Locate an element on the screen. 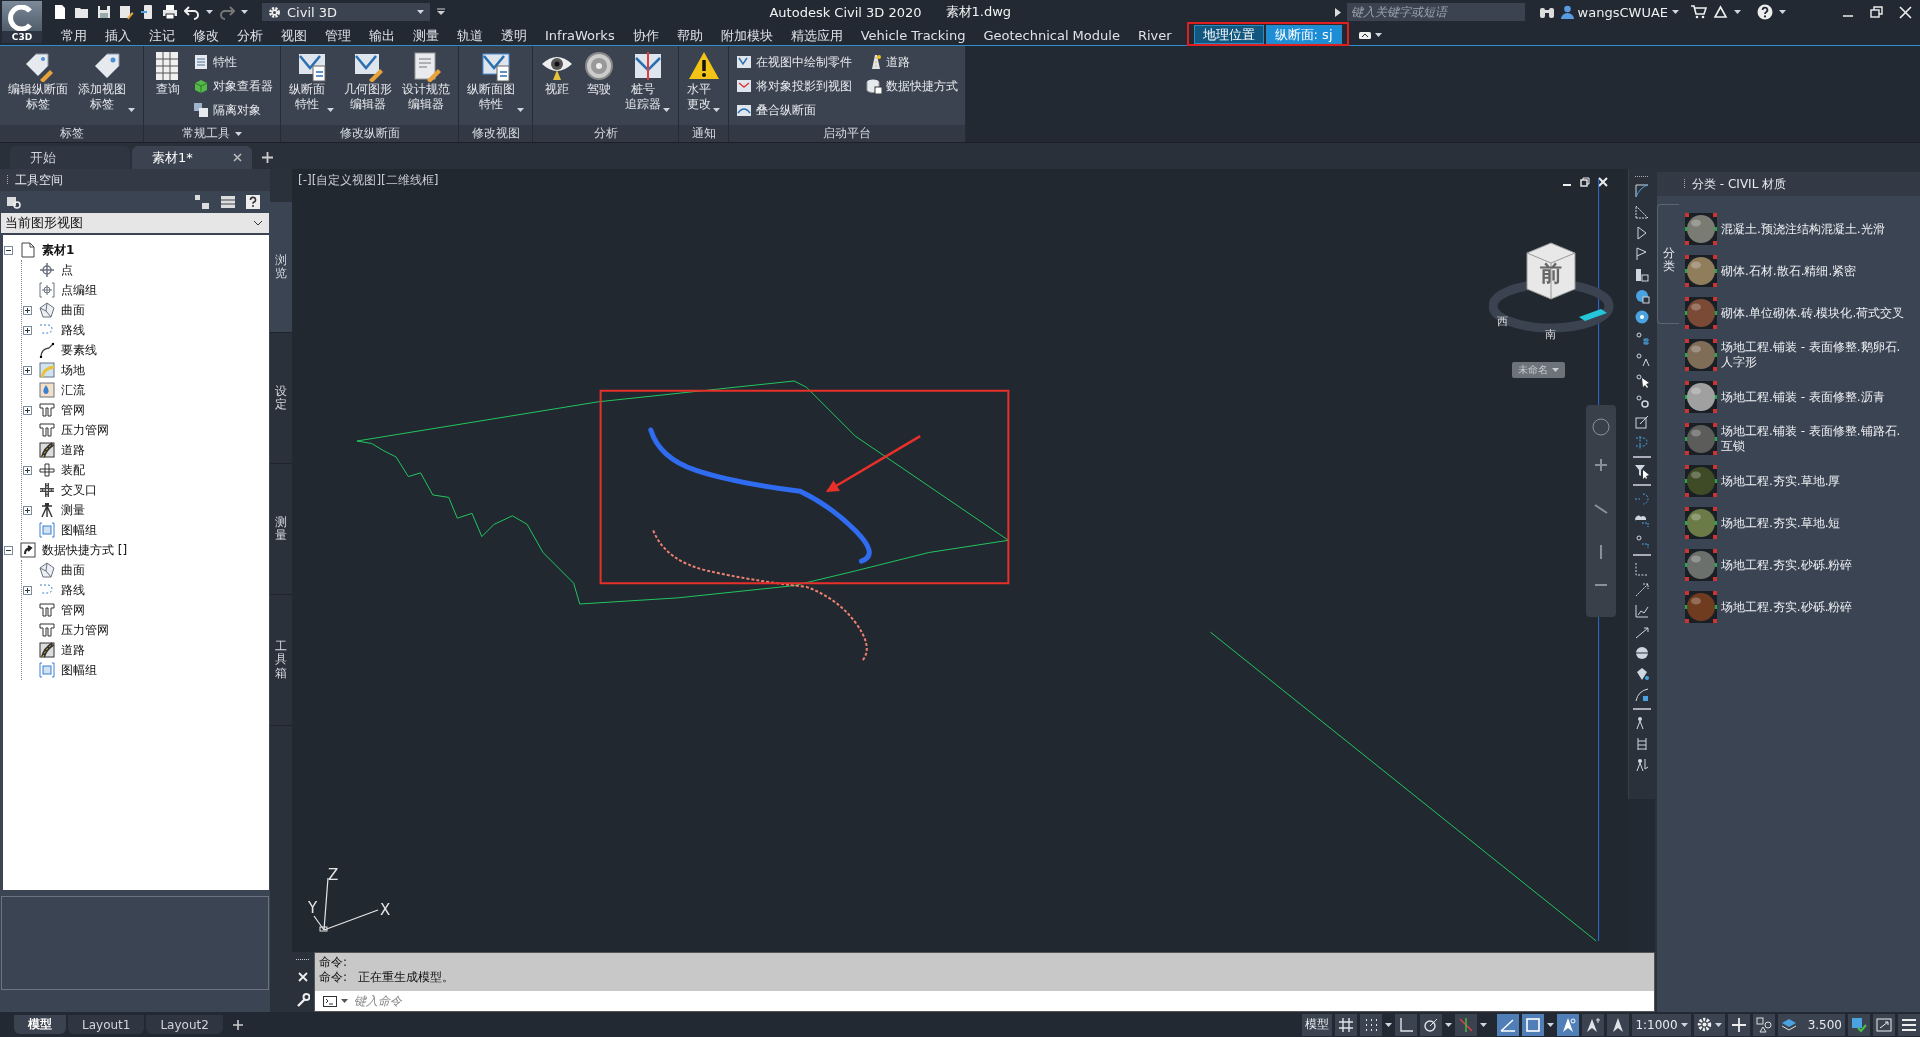 The image size is (1920, 1037). search-field: 键入关键字或短语 is located at coordinates (1435, 12).